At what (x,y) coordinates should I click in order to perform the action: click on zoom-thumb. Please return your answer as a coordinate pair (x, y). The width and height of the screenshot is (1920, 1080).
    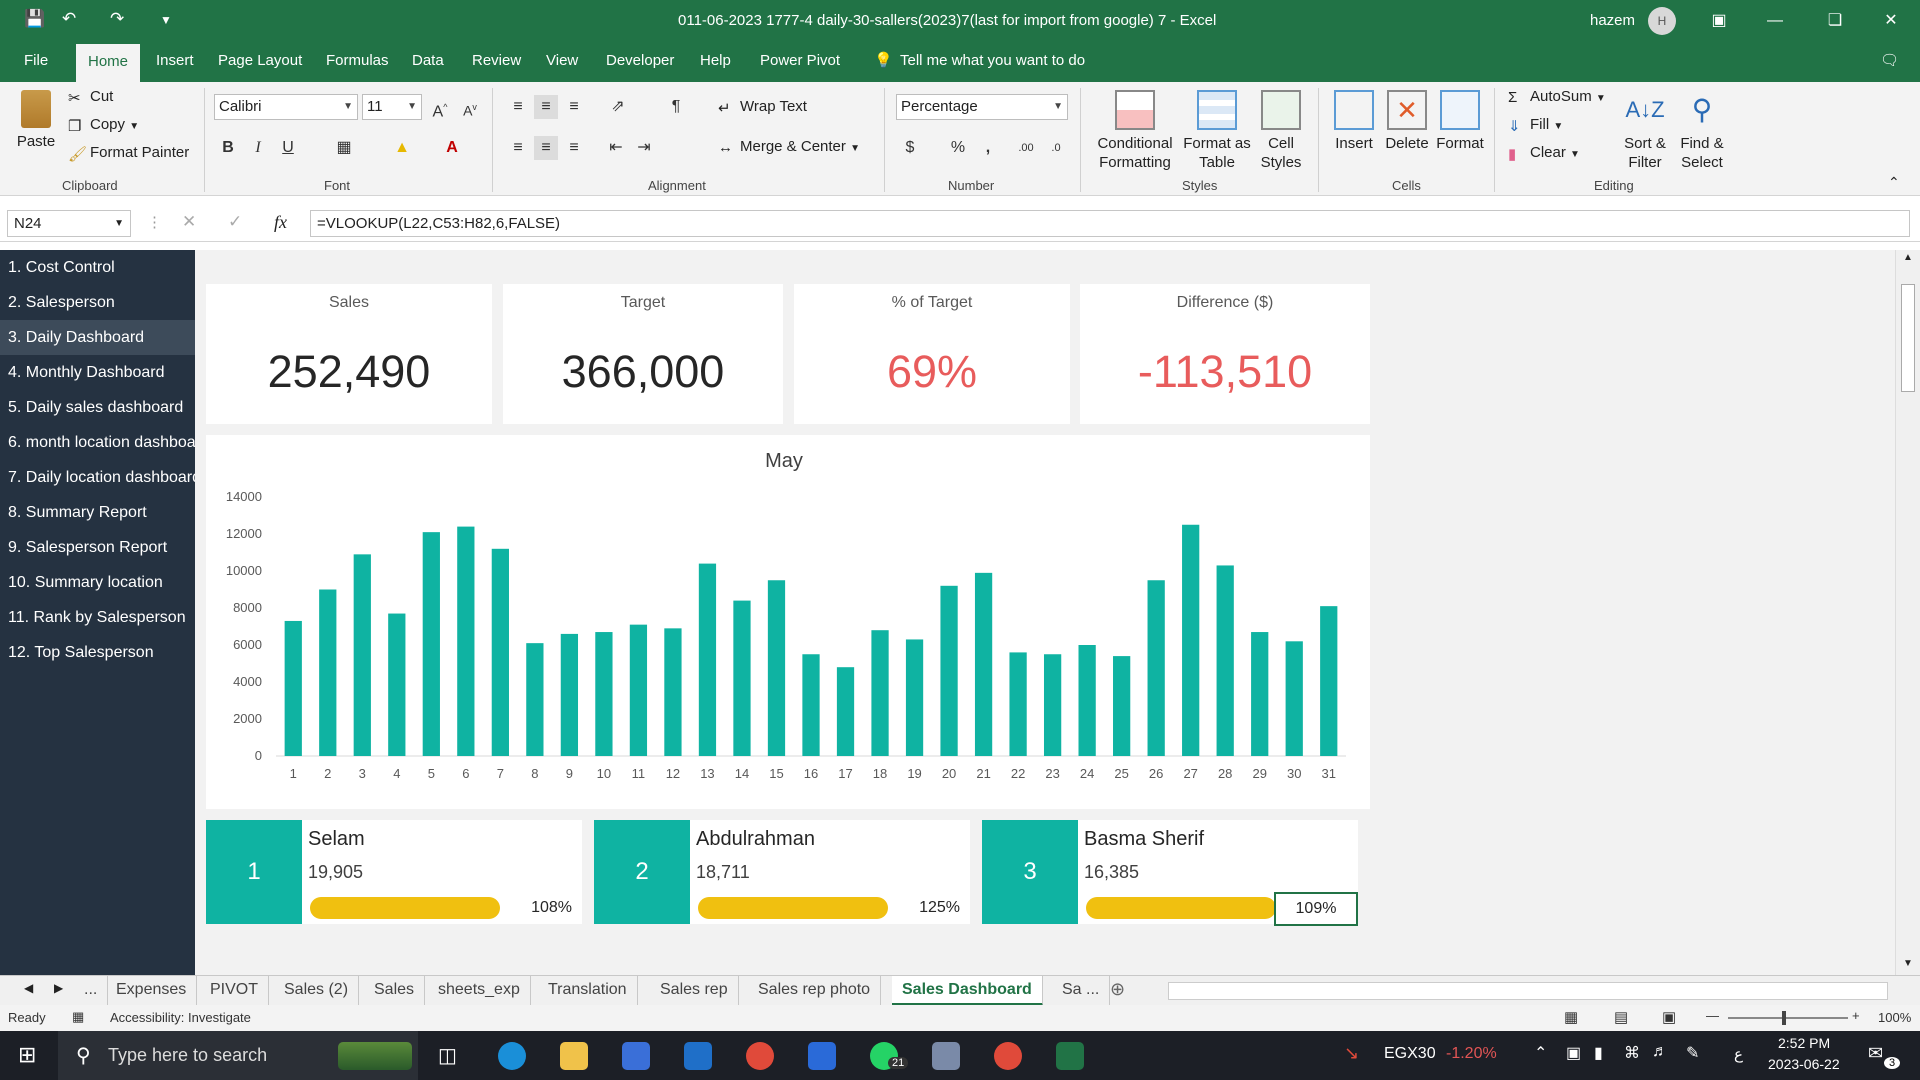
    Looking at the image, I should click on (1784, 1018).